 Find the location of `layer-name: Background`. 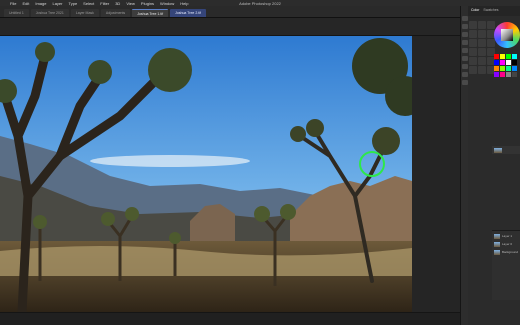

layer-name: Background is located at coordinates (509, 252).